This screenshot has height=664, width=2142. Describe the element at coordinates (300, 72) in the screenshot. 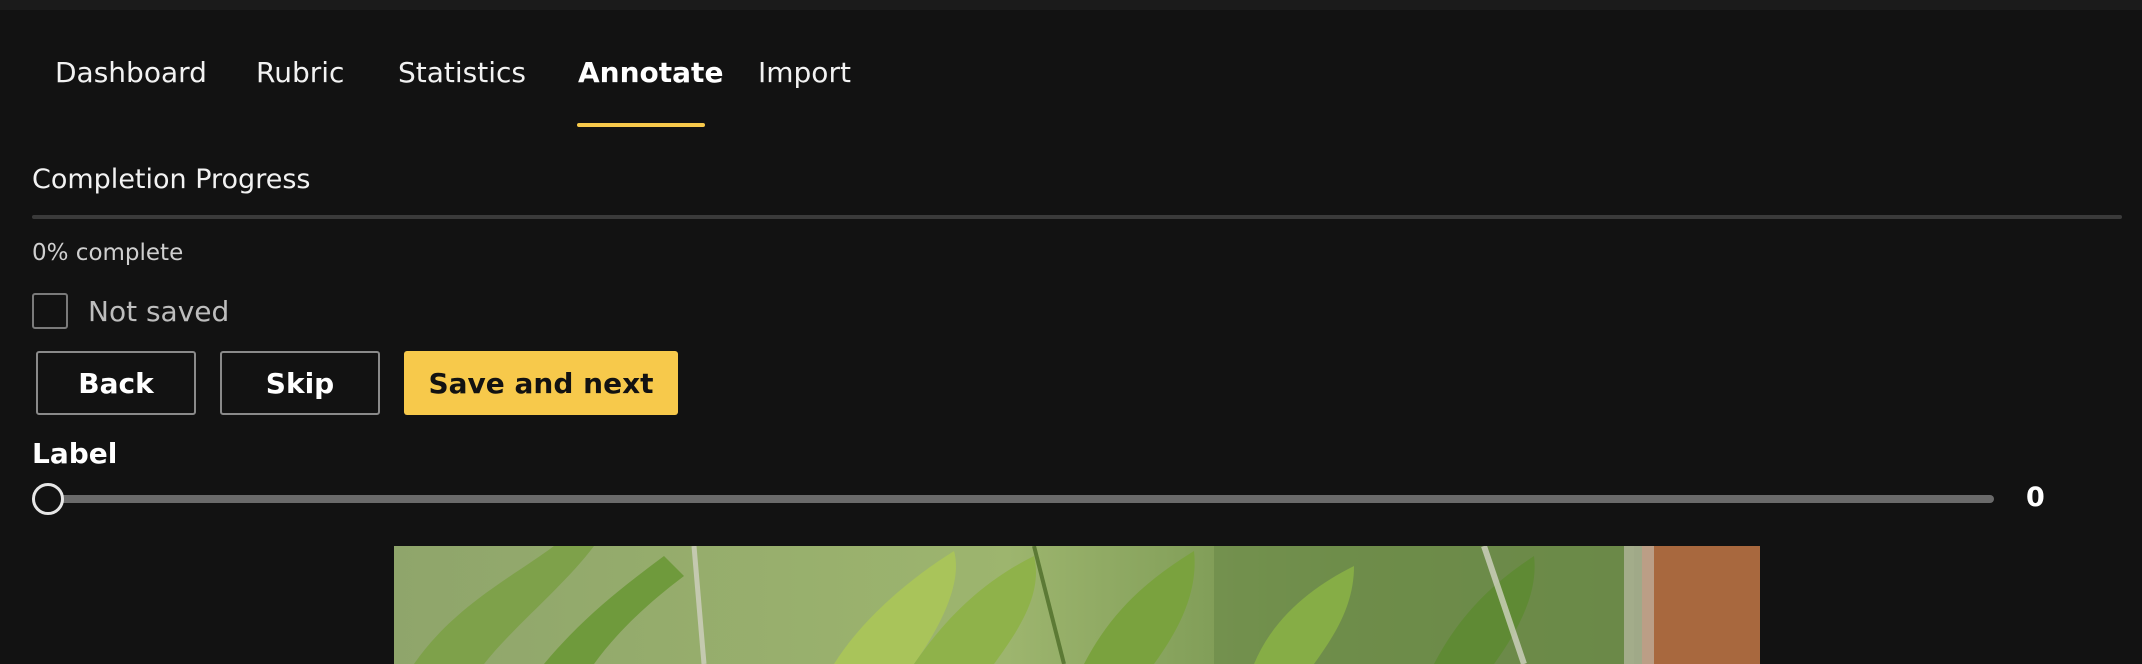

I see `tab-rubric: Rubric` at that location.